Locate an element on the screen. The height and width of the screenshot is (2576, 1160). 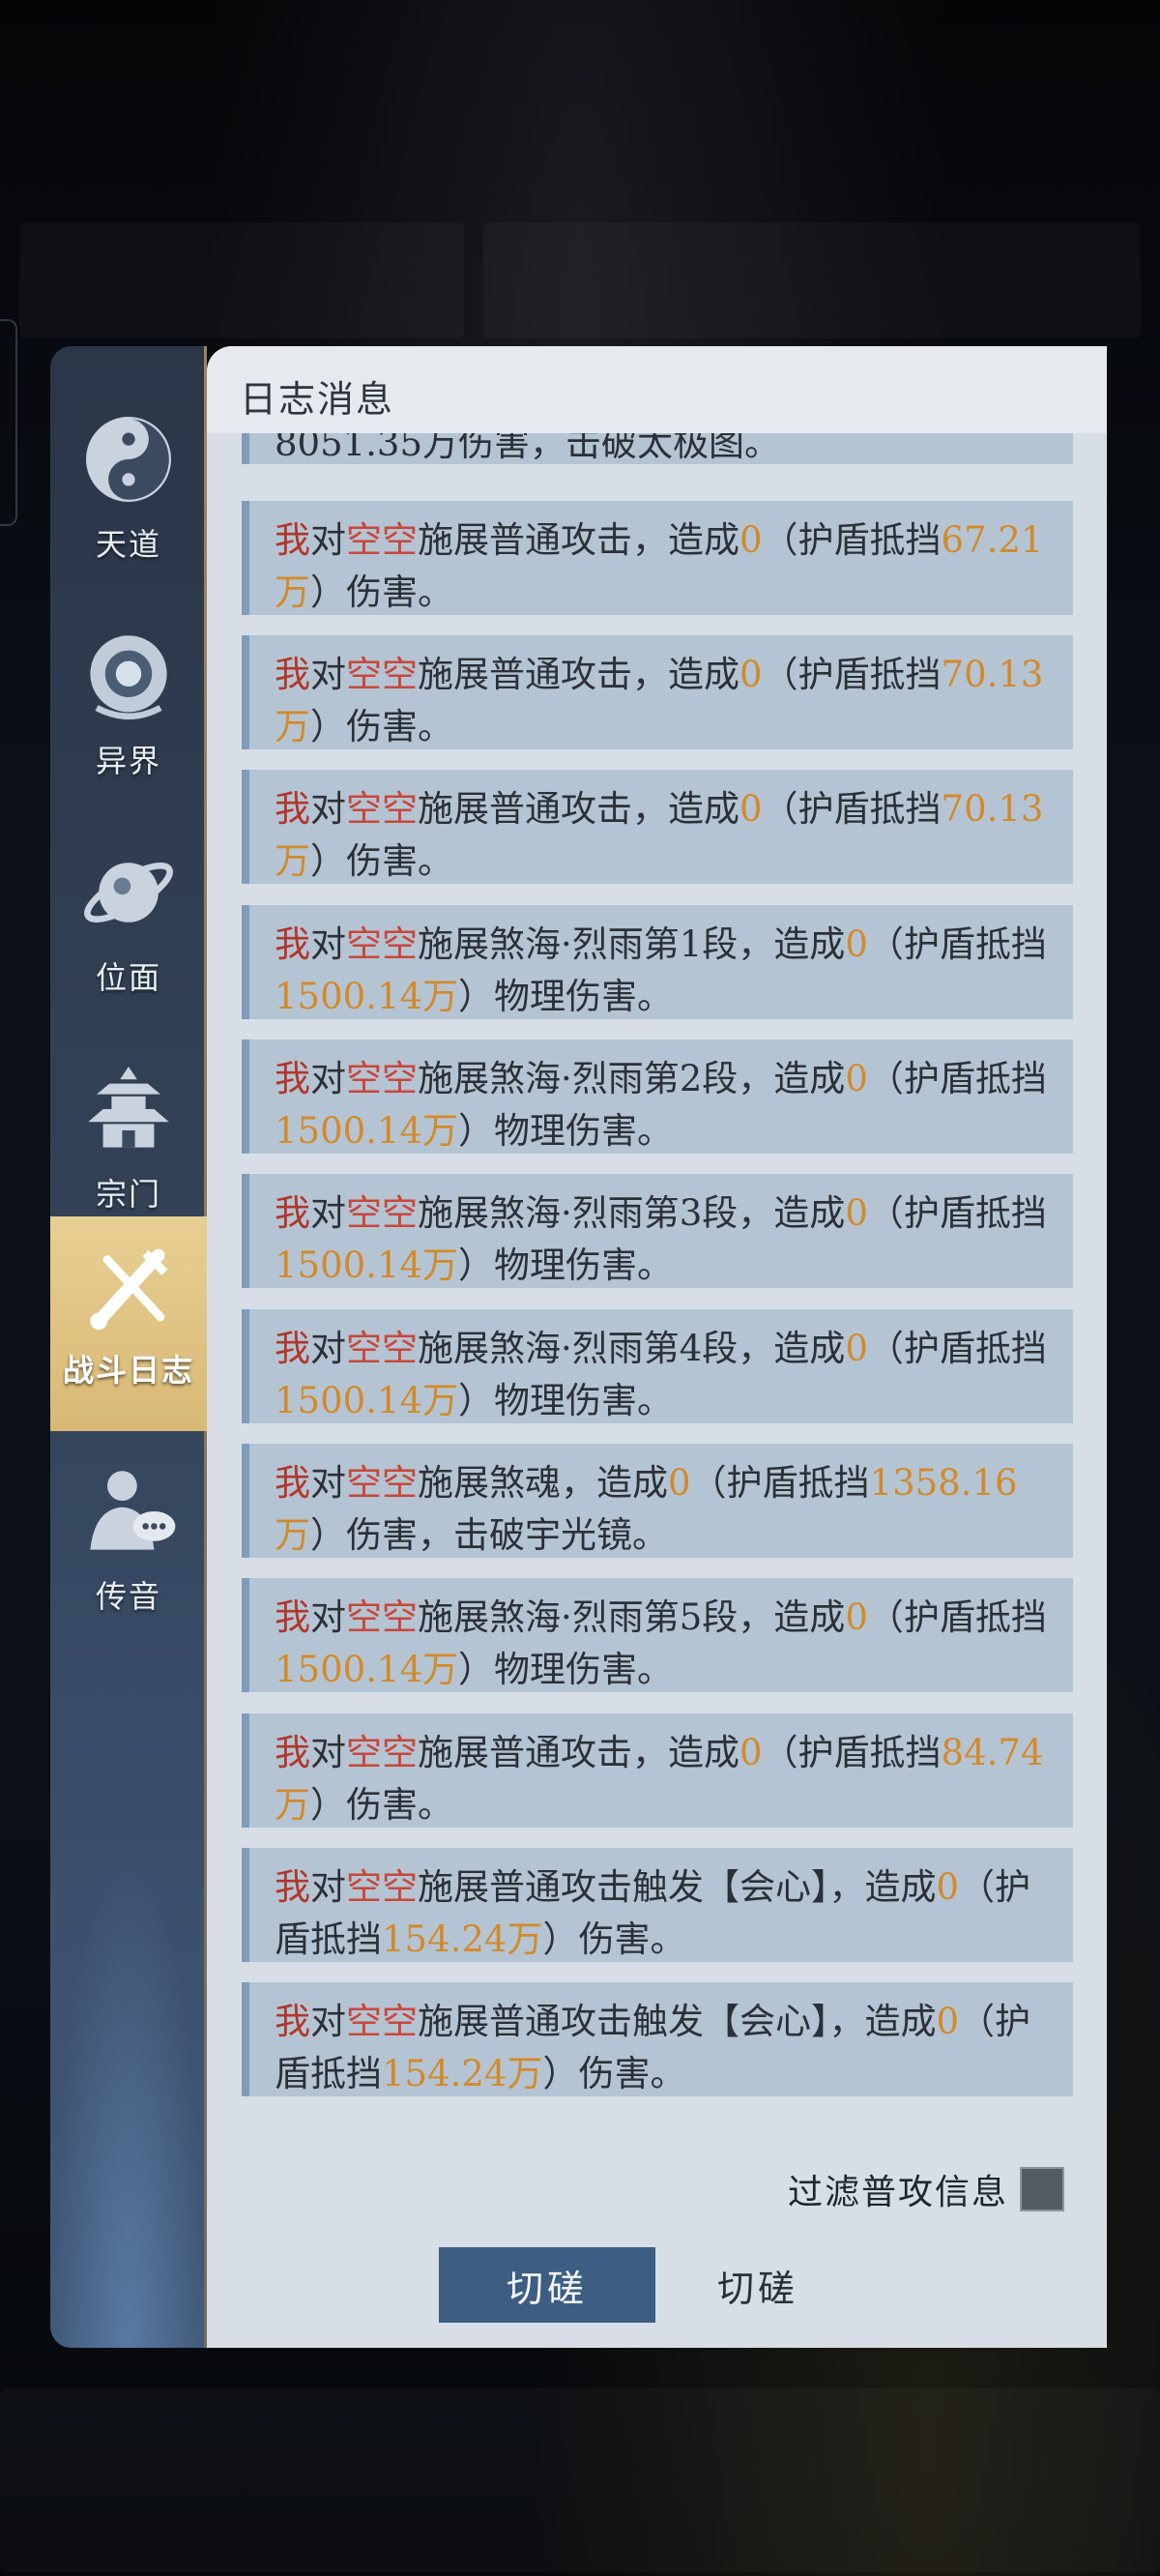
log-entry: 我对空空施展煞海·烈雨第1段，造成0（护盾抵挡 1500.14万）物理伤害。 is located at coordinates (657, 962).